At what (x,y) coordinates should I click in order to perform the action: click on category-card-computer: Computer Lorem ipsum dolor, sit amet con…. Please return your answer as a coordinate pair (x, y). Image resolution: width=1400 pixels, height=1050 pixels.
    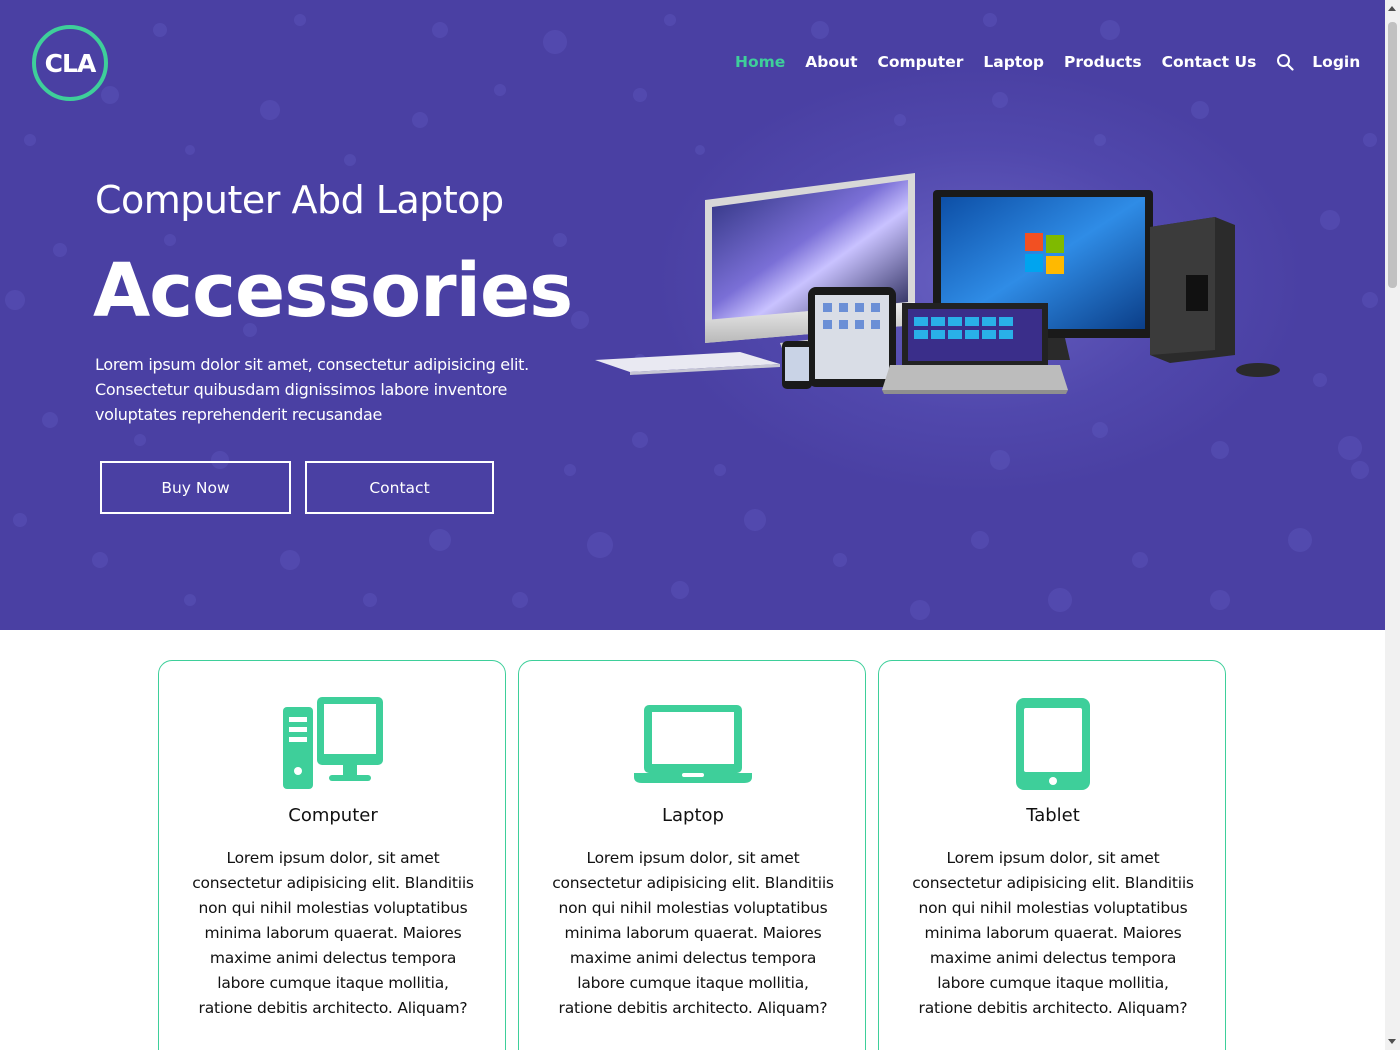
    Looking at the image, I should click on (332, 855).